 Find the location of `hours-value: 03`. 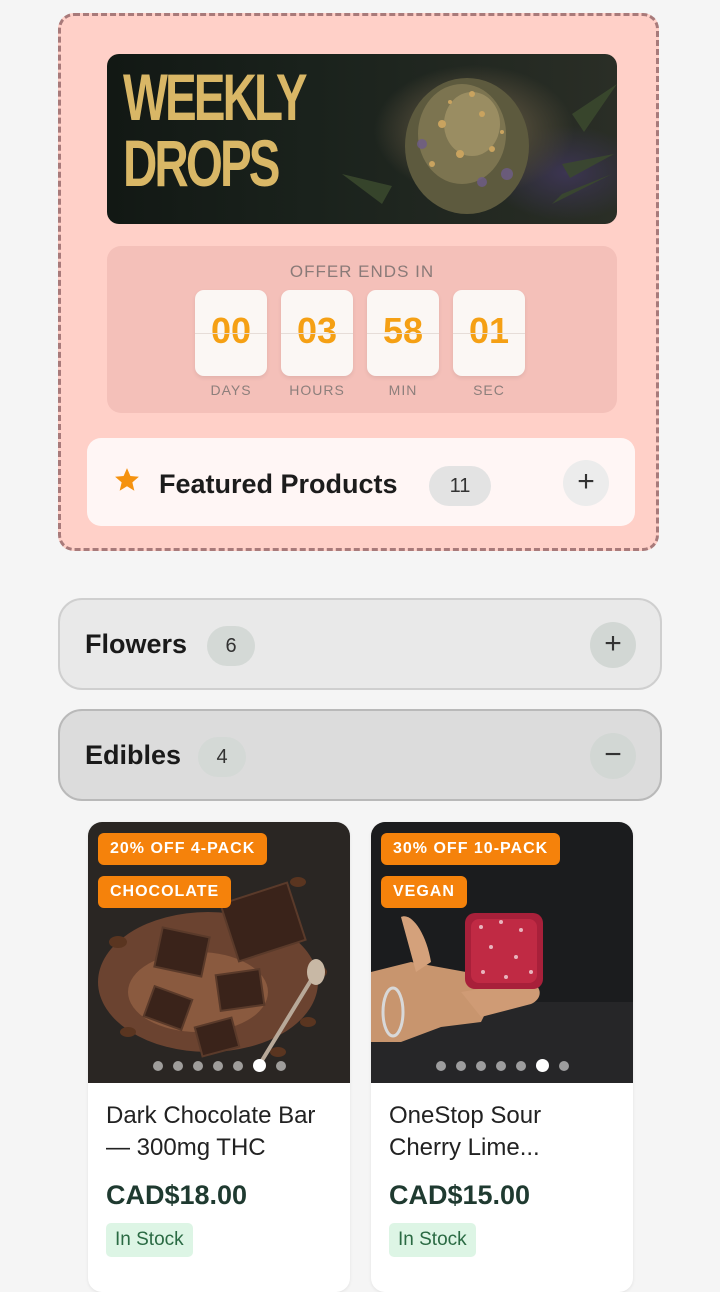

hours-value: 03 is located at coordinates (317, 330).